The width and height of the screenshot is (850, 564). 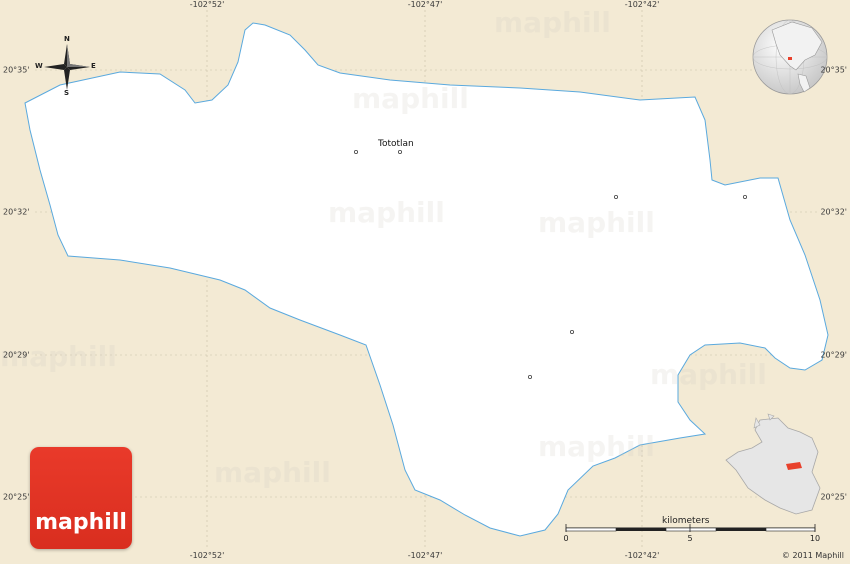 What do you see at coordinates (773, 464) in the screenshot?
I see `state-inset` at bounding box center [773, 464].